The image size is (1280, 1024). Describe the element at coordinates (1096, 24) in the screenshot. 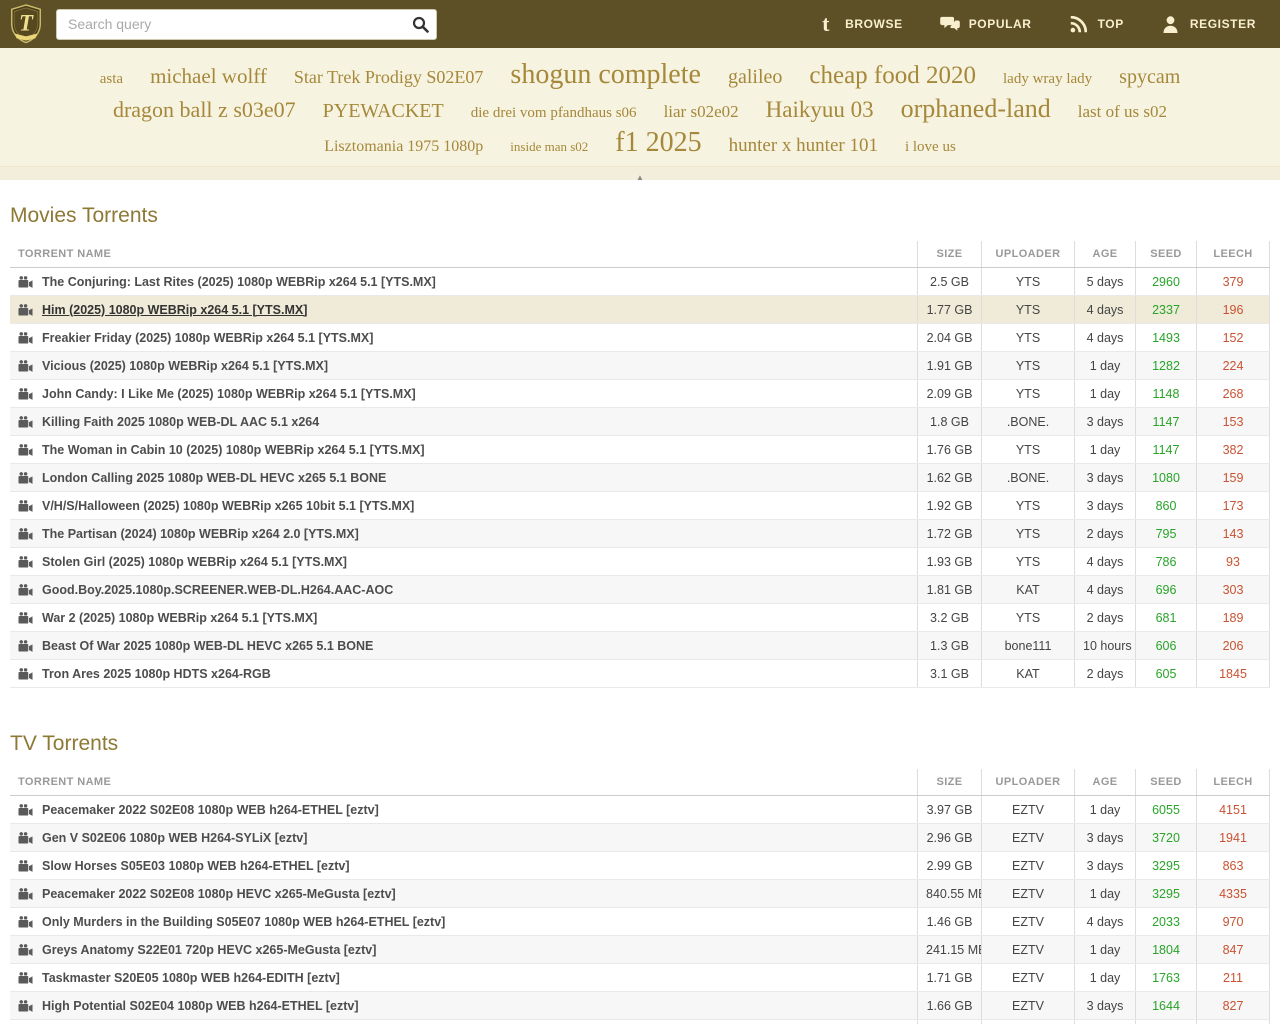

I see `nav-item-top: TOP` at that location.